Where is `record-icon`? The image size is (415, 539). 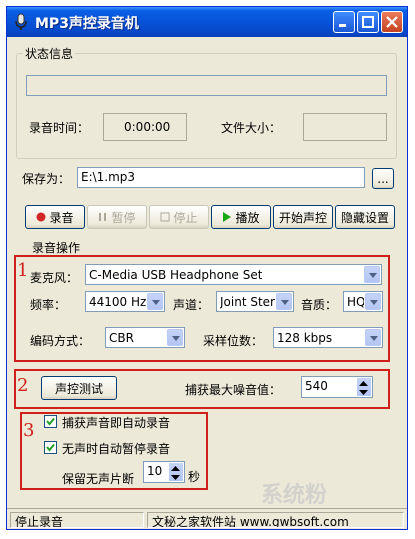 record-icon is located at coordinates (41, 217).